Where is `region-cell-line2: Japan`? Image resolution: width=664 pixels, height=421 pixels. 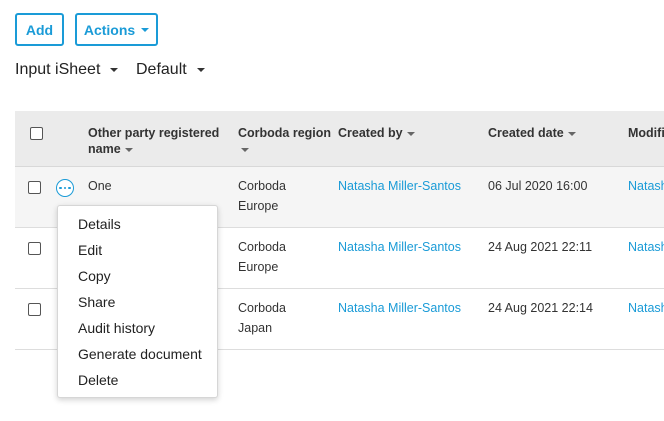
region-cell-line2: Japan is located at coordinates (255, 328).